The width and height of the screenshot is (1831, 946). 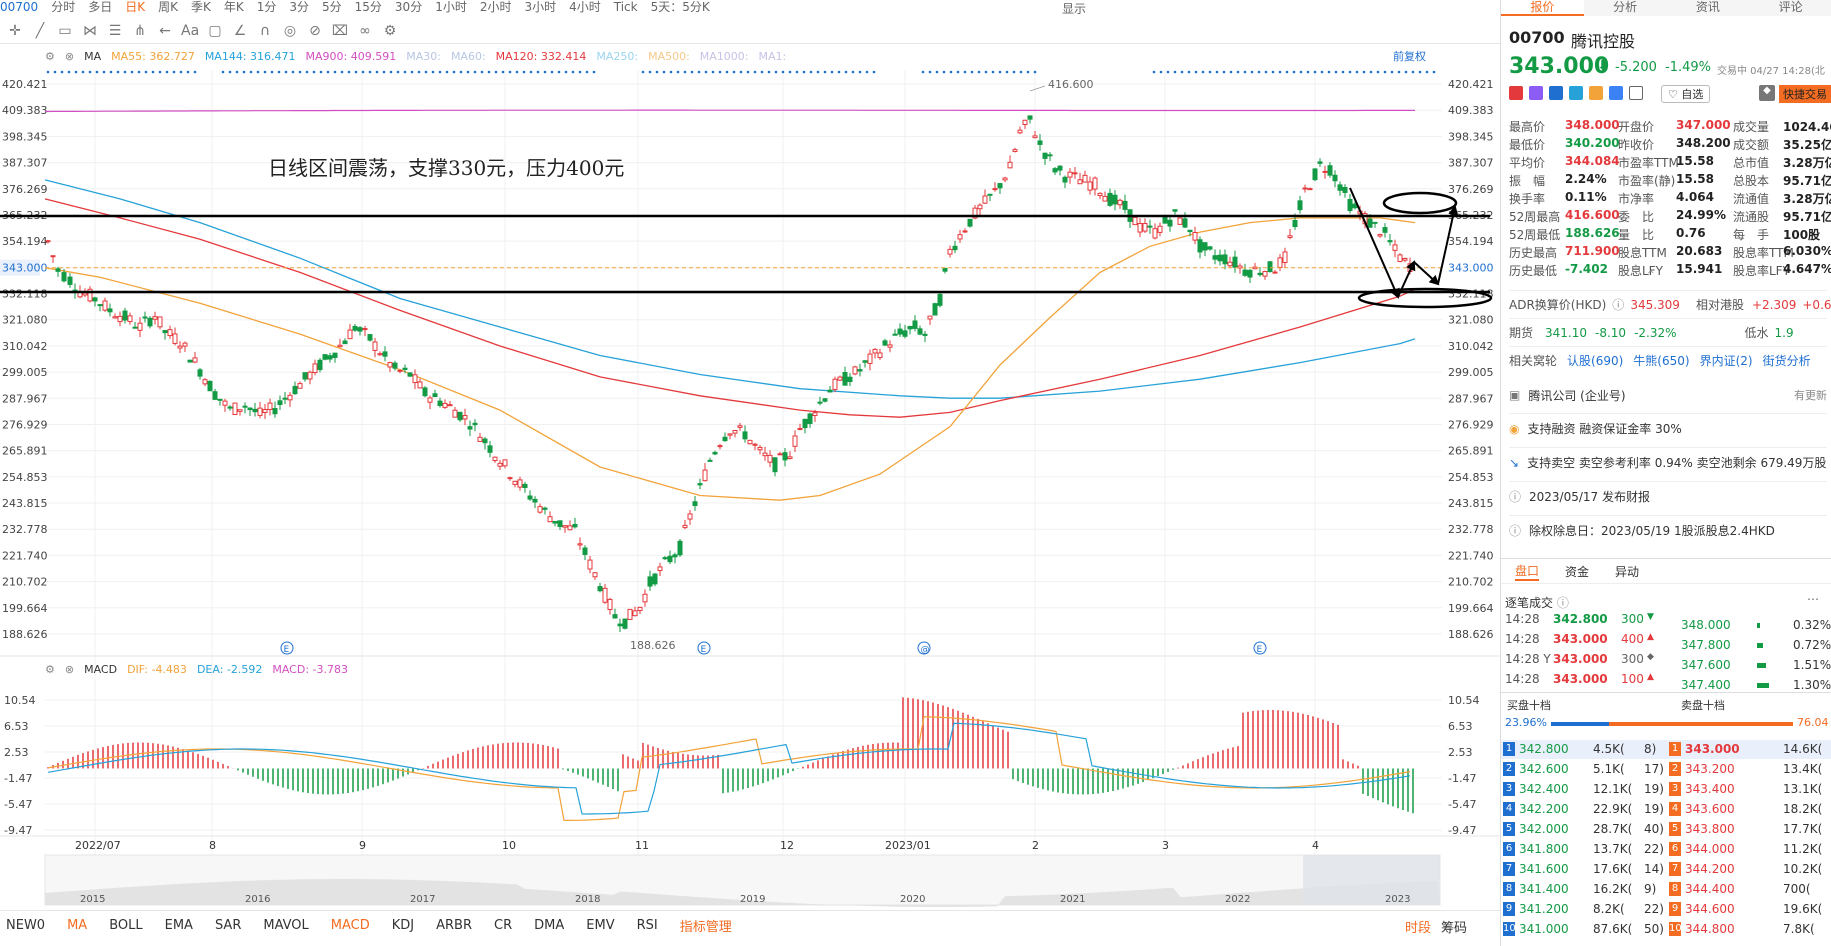 I want to click on rect-tool-icon: ▭, so click(x=65, y=31).